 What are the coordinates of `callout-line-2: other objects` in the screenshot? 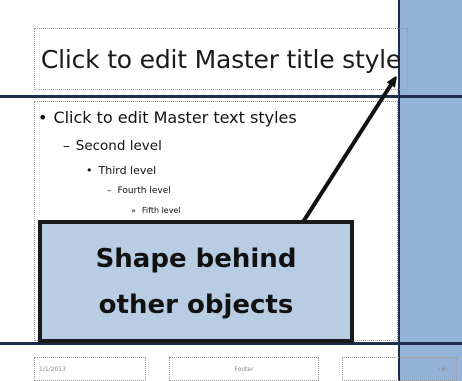 It's located at (196, 304).